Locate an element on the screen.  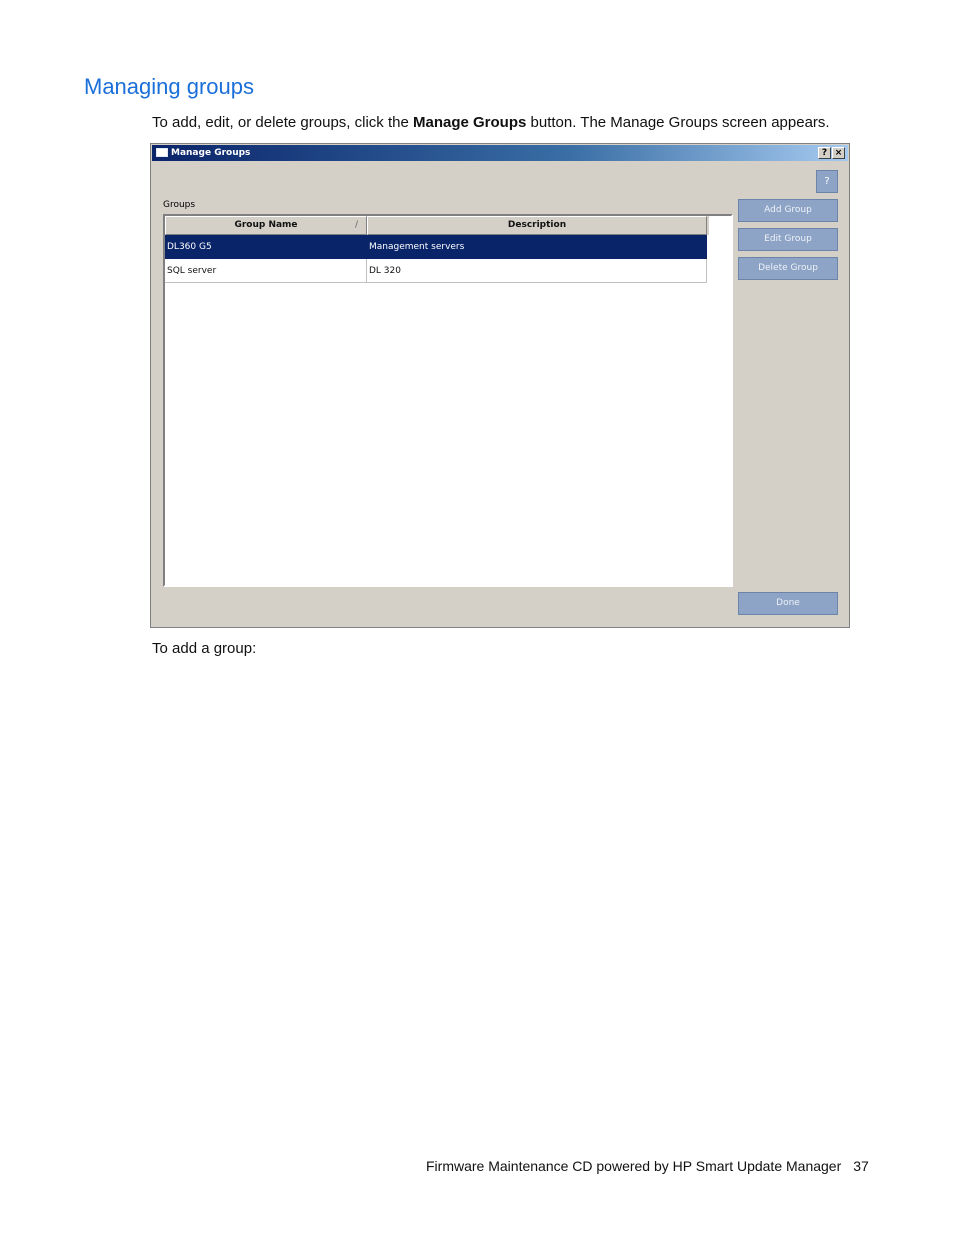
group-name-cell: SQL server is located at coordinates (266, 271).